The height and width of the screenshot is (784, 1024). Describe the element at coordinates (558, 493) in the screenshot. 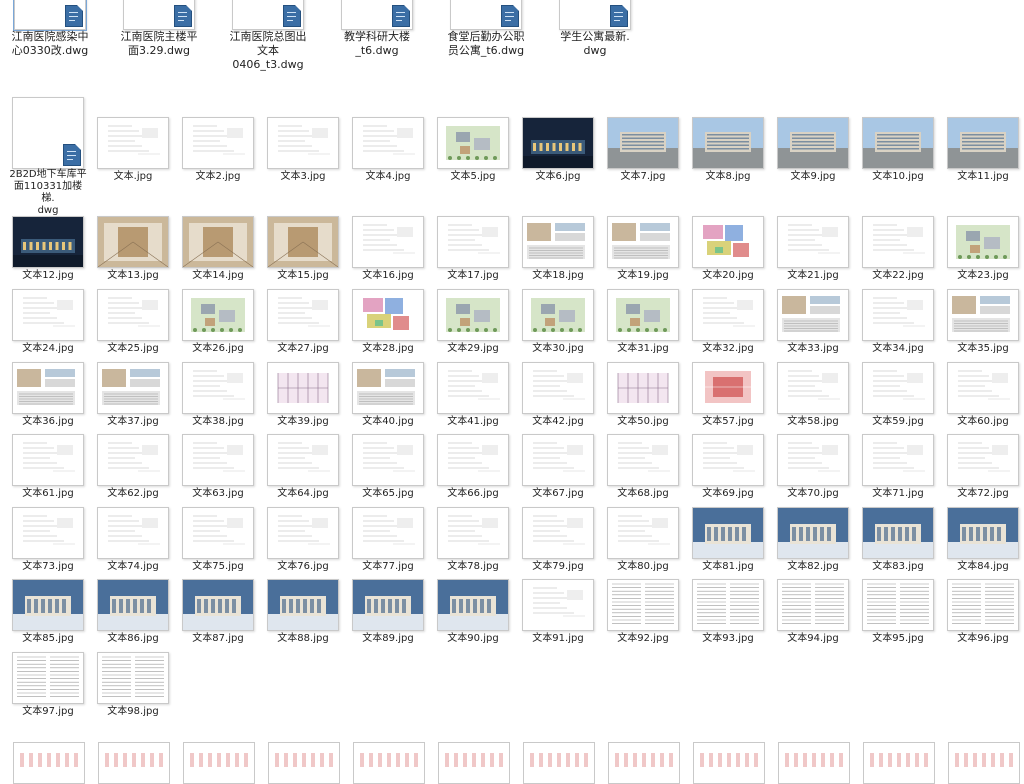

I see `file-name-label: 文本67.jpg` at that location.